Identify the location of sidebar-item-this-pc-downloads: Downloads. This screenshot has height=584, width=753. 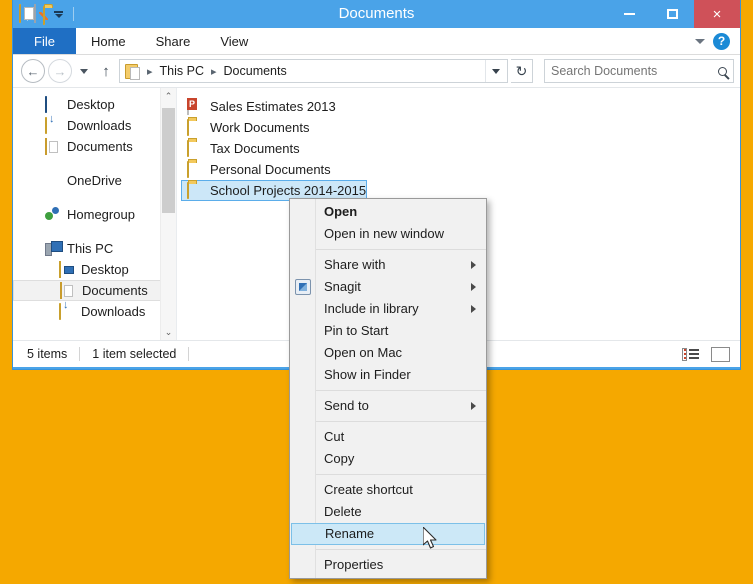
(94, 311).